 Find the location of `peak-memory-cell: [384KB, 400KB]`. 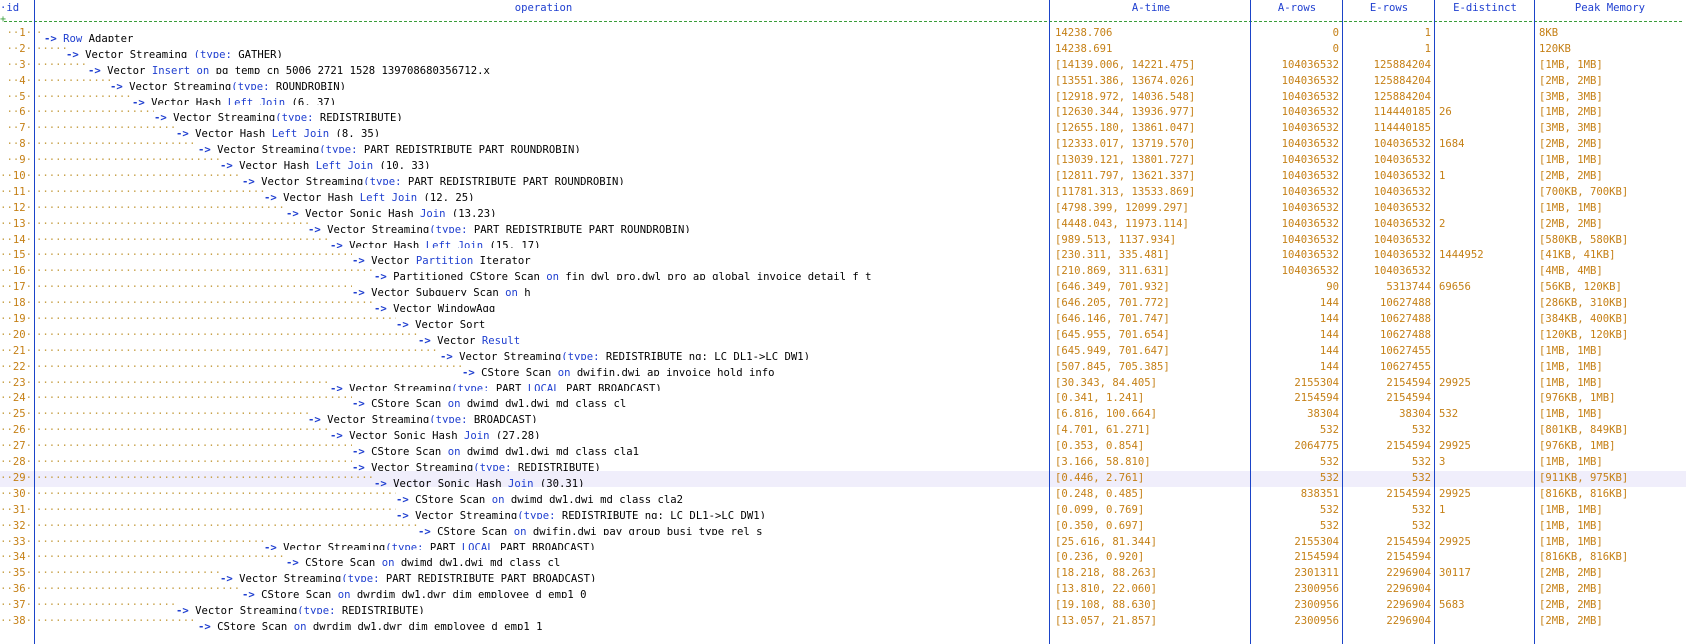

peak-memory-cell: [384KB, 400KB] is located at coordinates (1610, 320).